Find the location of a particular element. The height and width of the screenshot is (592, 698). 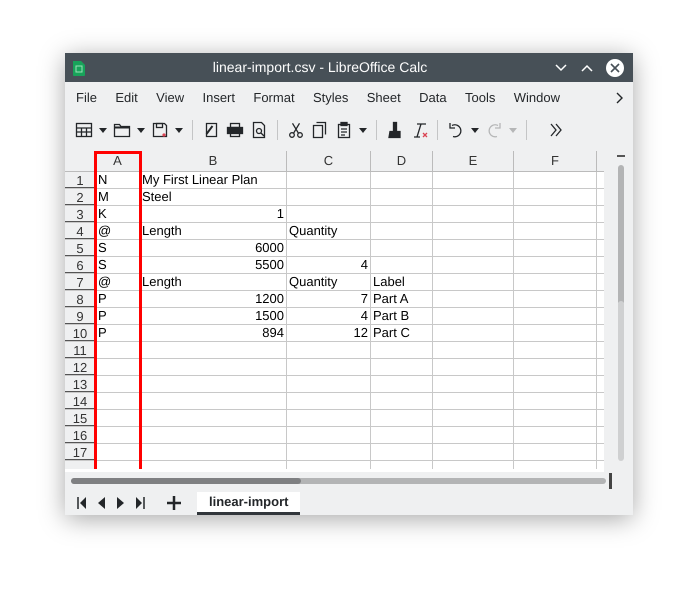

table-cell: Steel is located at coordinates (213, 197).